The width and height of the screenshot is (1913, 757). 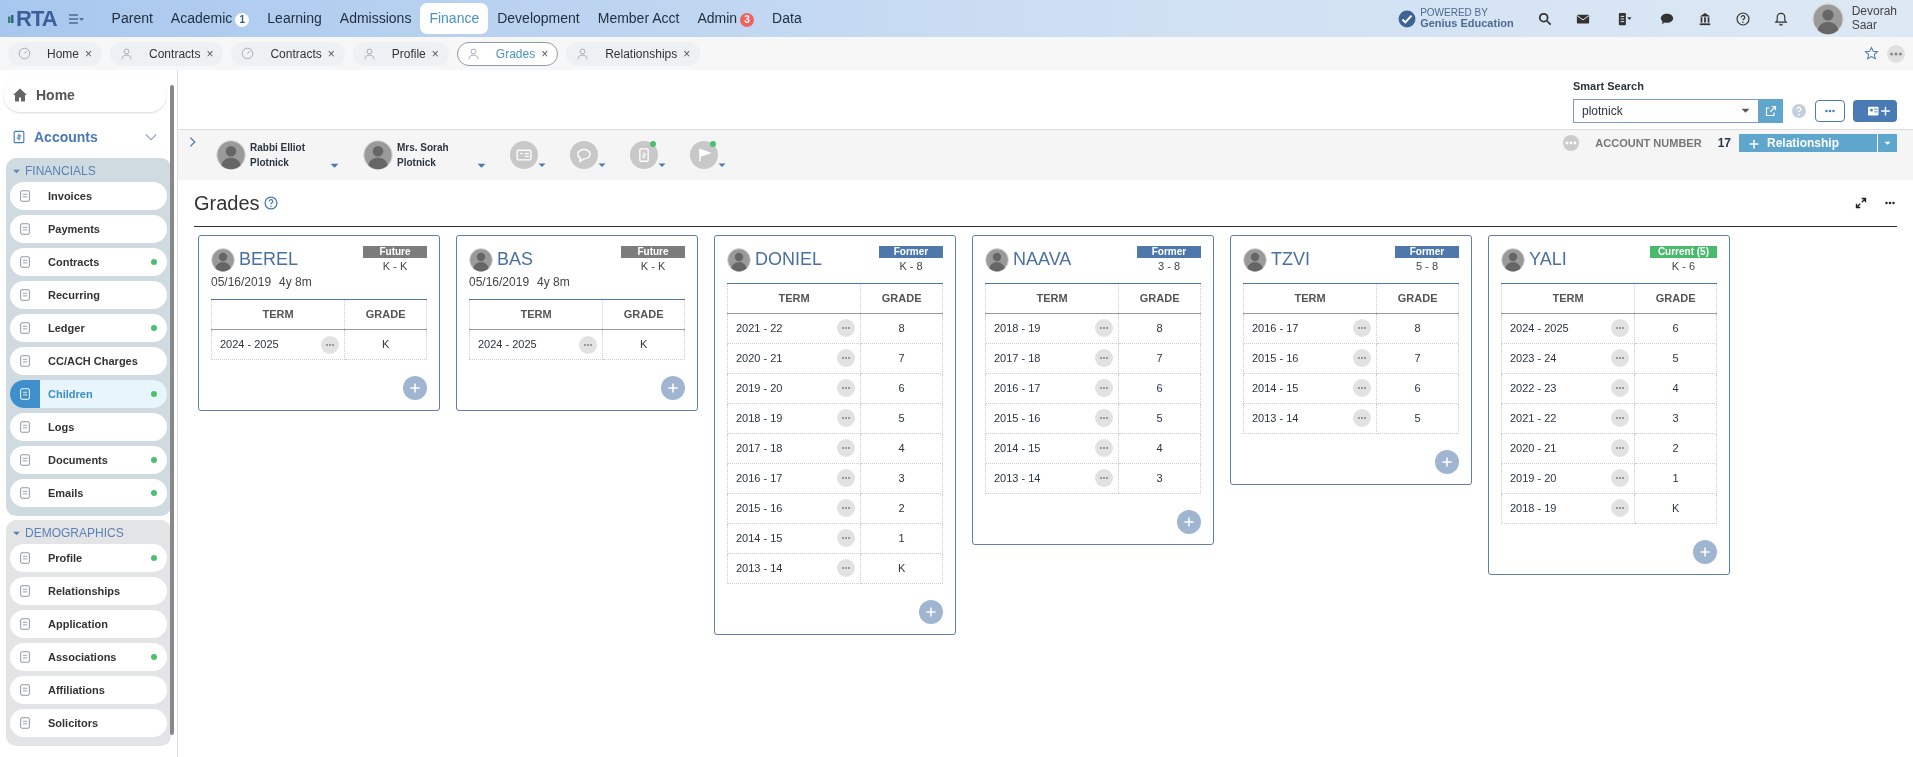 I want to click on nav-tab: Finance, so click(x=454, y=18).